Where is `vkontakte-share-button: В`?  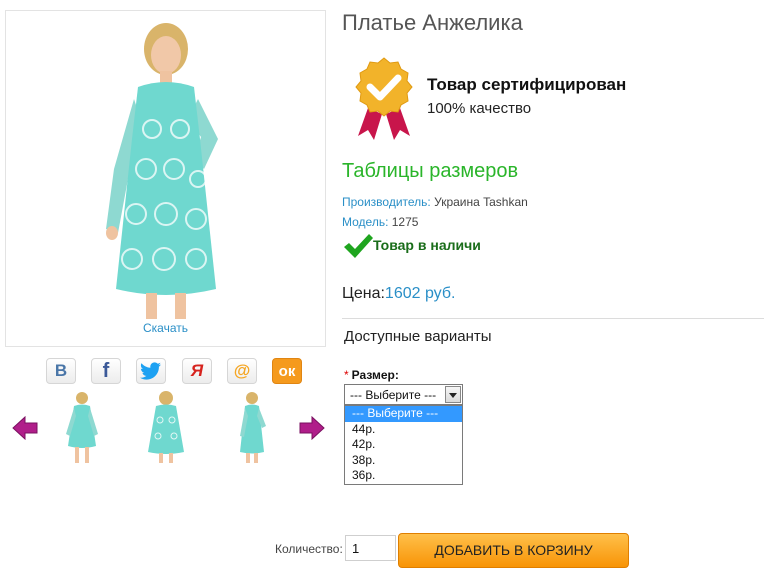
vkontakte-share-button: В is located at coordinates (61, 371).